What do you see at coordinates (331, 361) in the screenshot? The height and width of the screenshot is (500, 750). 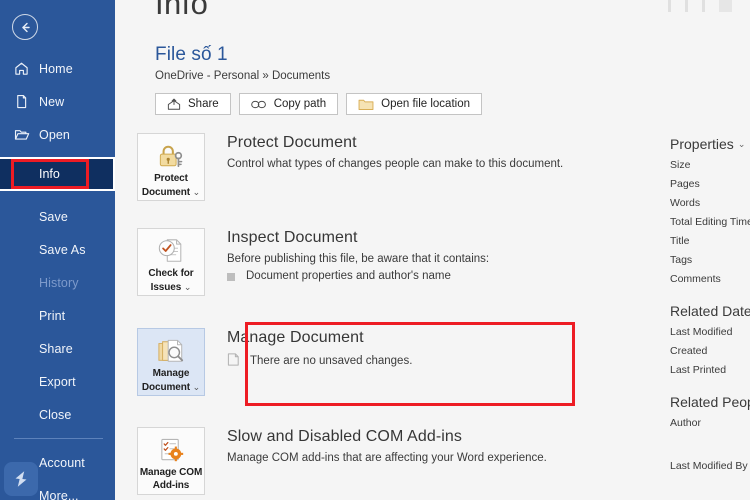 I see `status-label: There are no unsaved changes.` at bounding box center [331, 361].